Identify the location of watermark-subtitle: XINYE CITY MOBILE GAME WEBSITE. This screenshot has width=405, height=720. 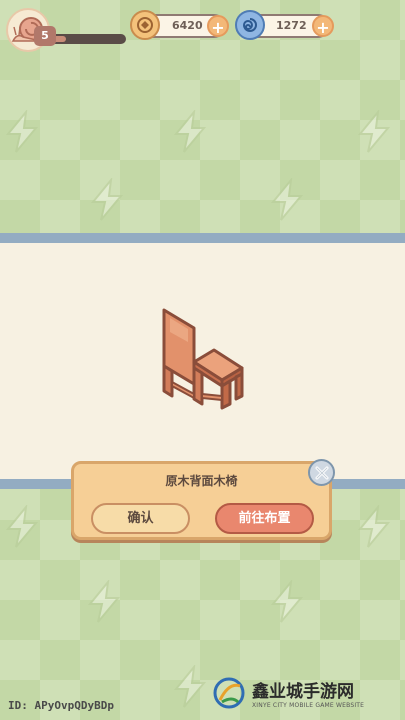
(308, 705).